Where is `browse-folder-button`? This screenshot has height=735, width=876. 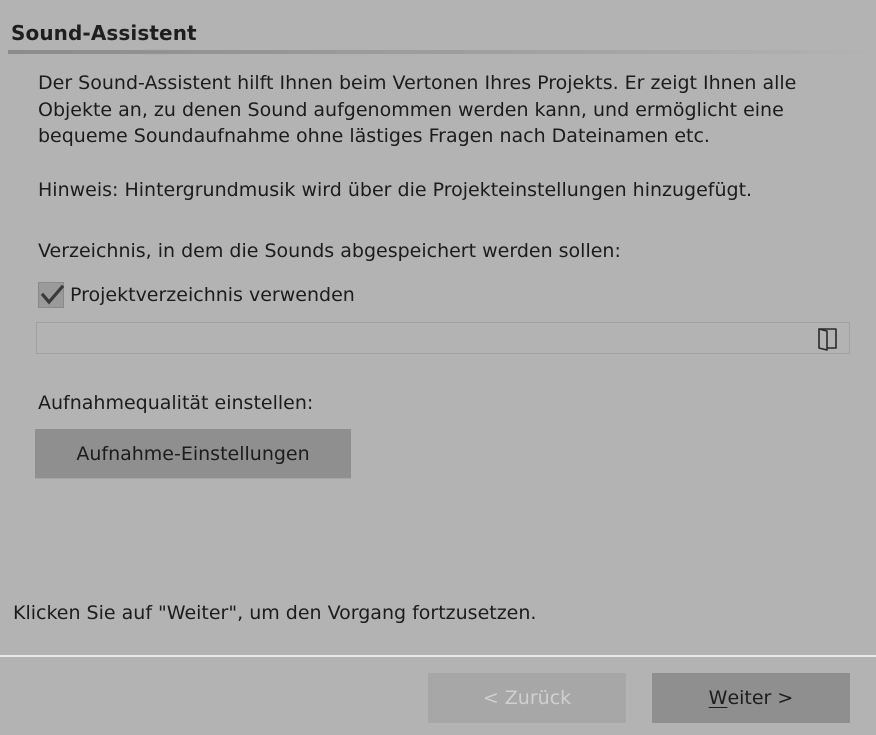
browse-folder-button is located at coordinates (828, 339).